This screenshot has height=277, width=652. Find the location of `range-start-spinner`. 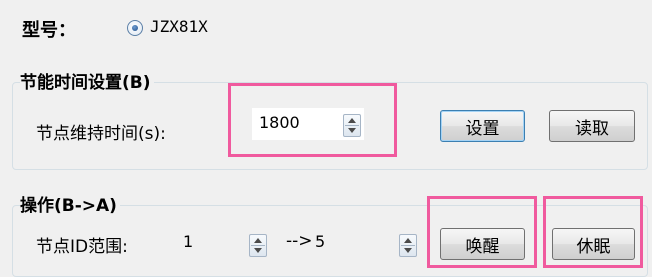

range-start-spinner is located at coordinates (258, 245).